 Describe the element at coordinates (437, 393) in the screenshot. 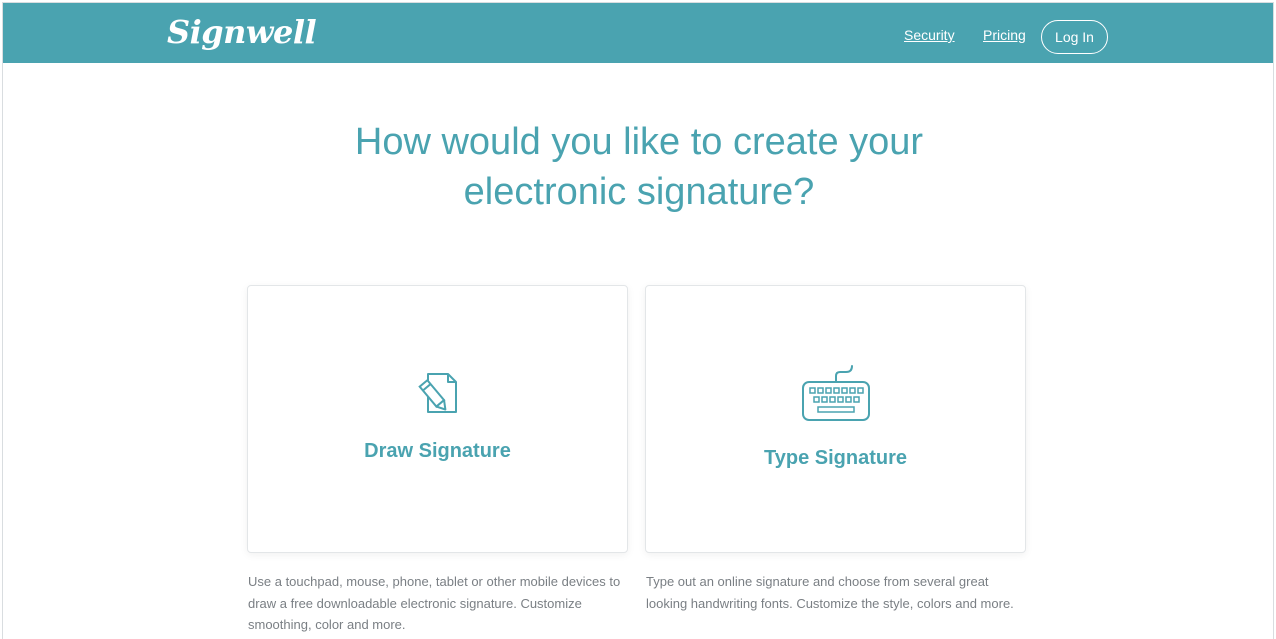

I see `pencil-document-icon` at that location.